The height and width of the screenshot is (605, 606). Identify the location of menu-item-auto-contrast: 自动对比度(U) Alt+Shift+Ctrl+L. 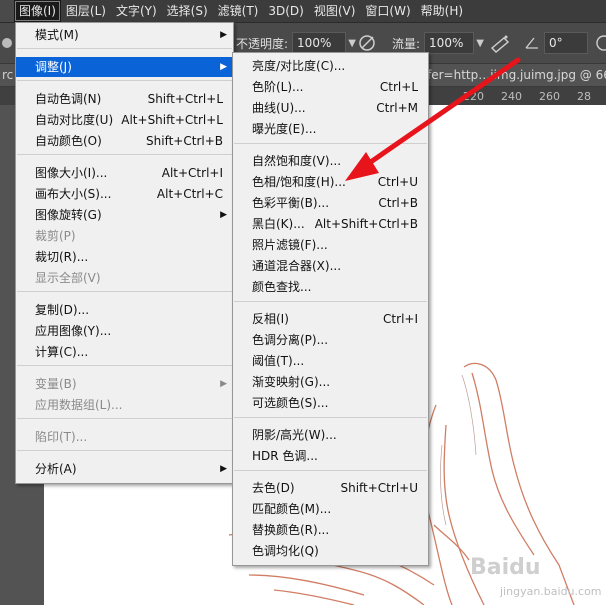
(124, 120).